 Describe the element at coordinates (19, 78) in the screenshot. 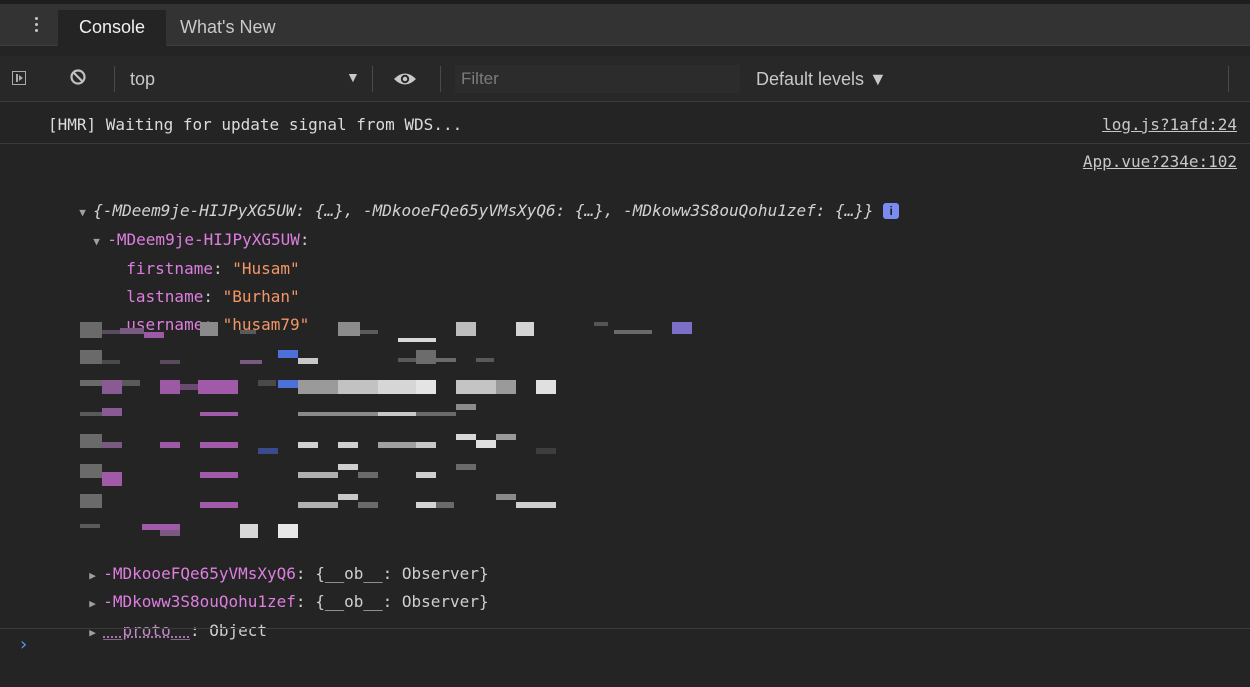

I see `show-sidebar-icon` at that location.